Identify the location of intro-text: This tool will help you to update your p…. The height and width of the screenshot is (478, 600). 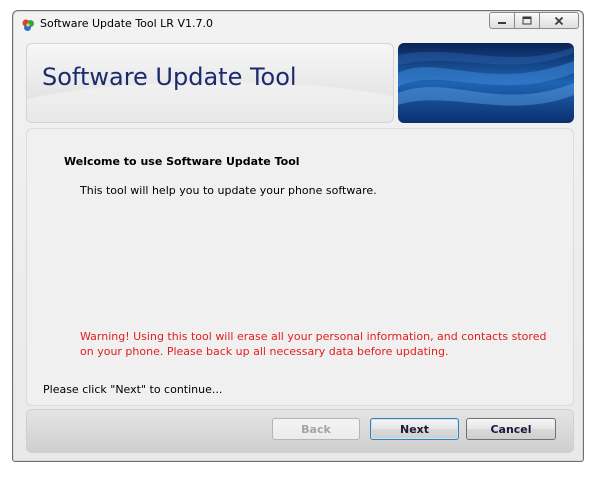
(228, 190).